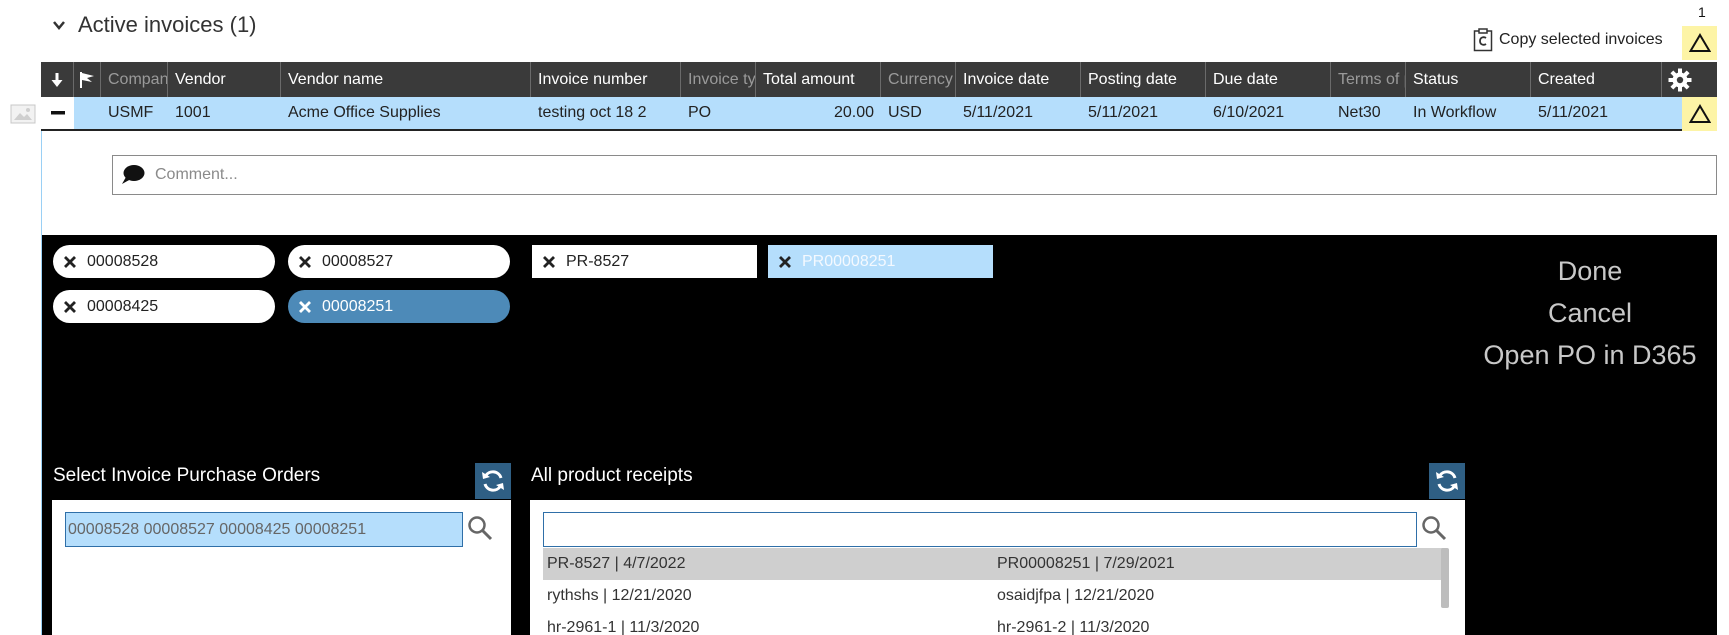 This screenshot has width=1729, height=635. Describe the element at coordinates (905, 112) in the screenshot. I see `cell-currency: USD` at that location.